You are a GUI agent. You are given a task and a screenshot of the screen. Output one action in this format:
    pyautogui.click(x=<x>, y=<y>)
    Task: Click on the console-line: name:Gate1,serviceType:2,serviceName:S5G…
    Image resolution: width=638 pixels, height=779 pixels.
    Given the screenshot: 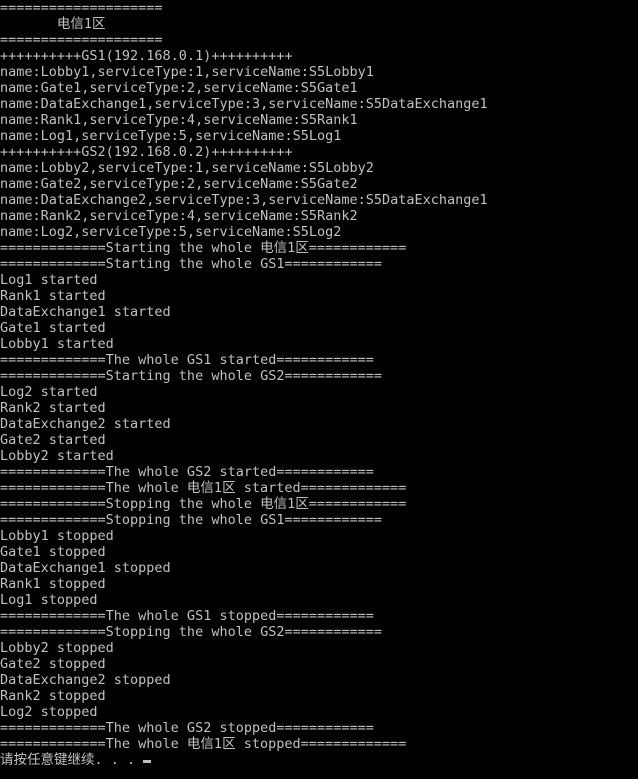 What is the action you would take?
    pyautogui.click(x=179, y=88)
    